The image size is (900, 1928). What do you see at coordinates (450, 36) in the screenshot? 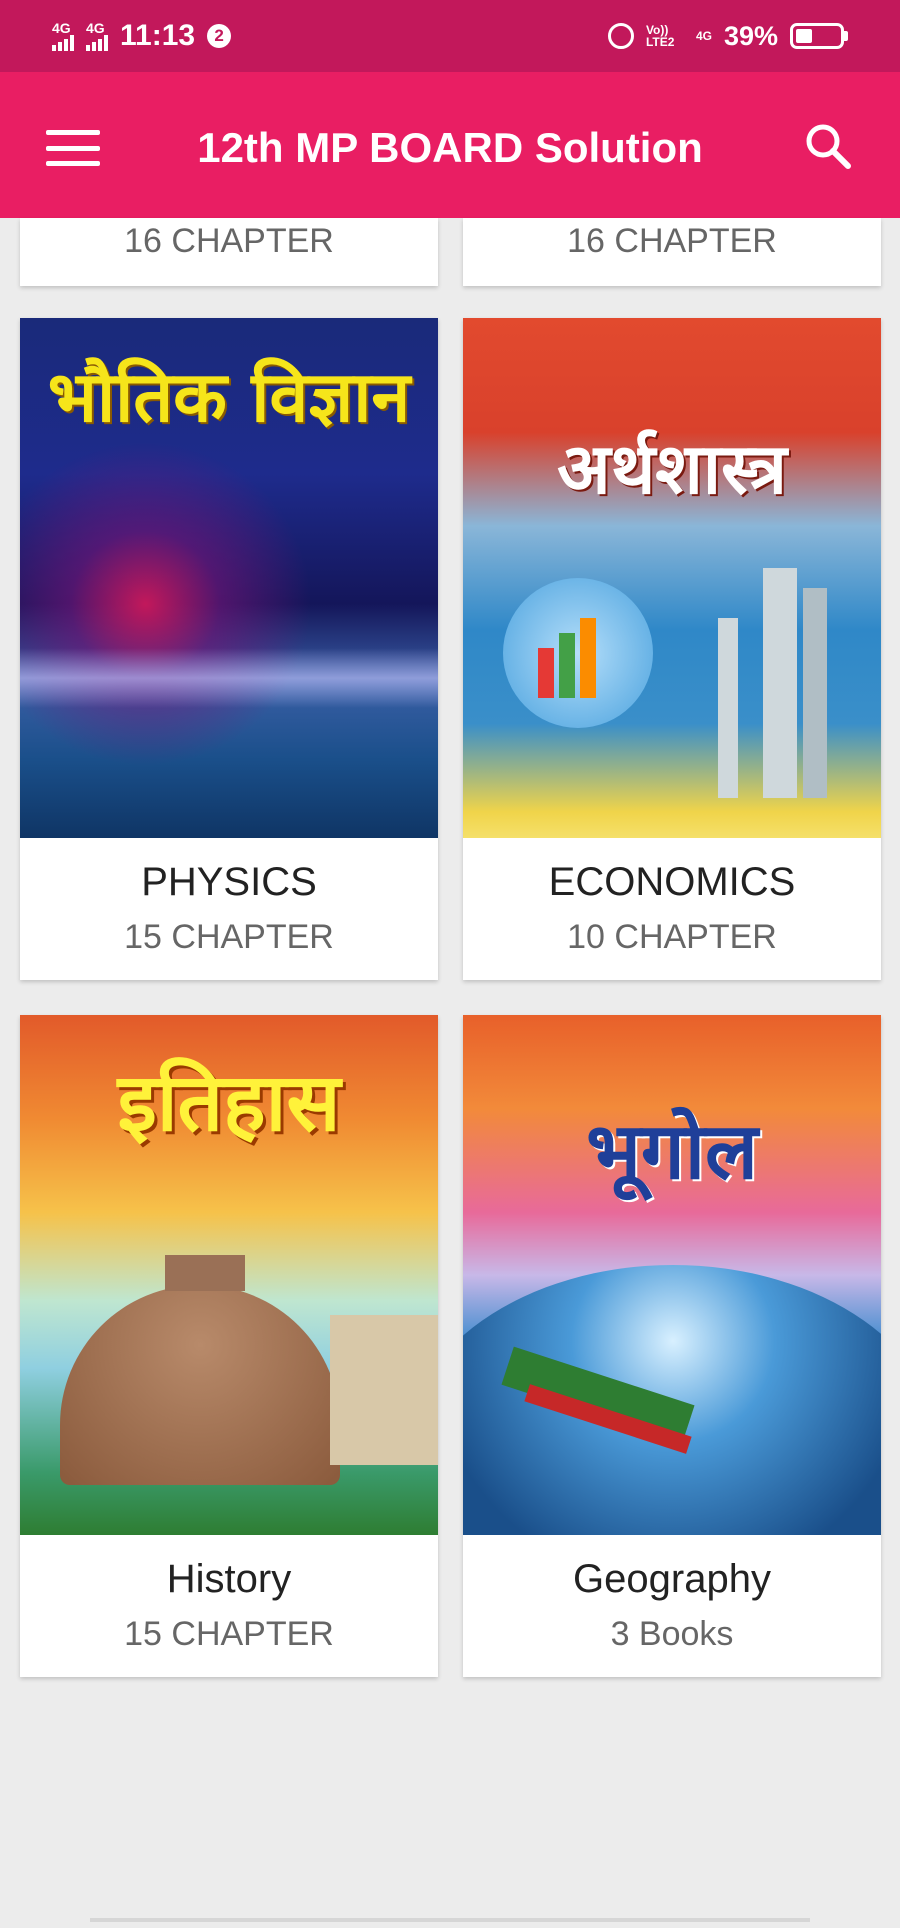
I see `status-bar: 4G 4G 11:13 2 Vo)) LTE2 4G 39%` at bounding box center [450, 36].